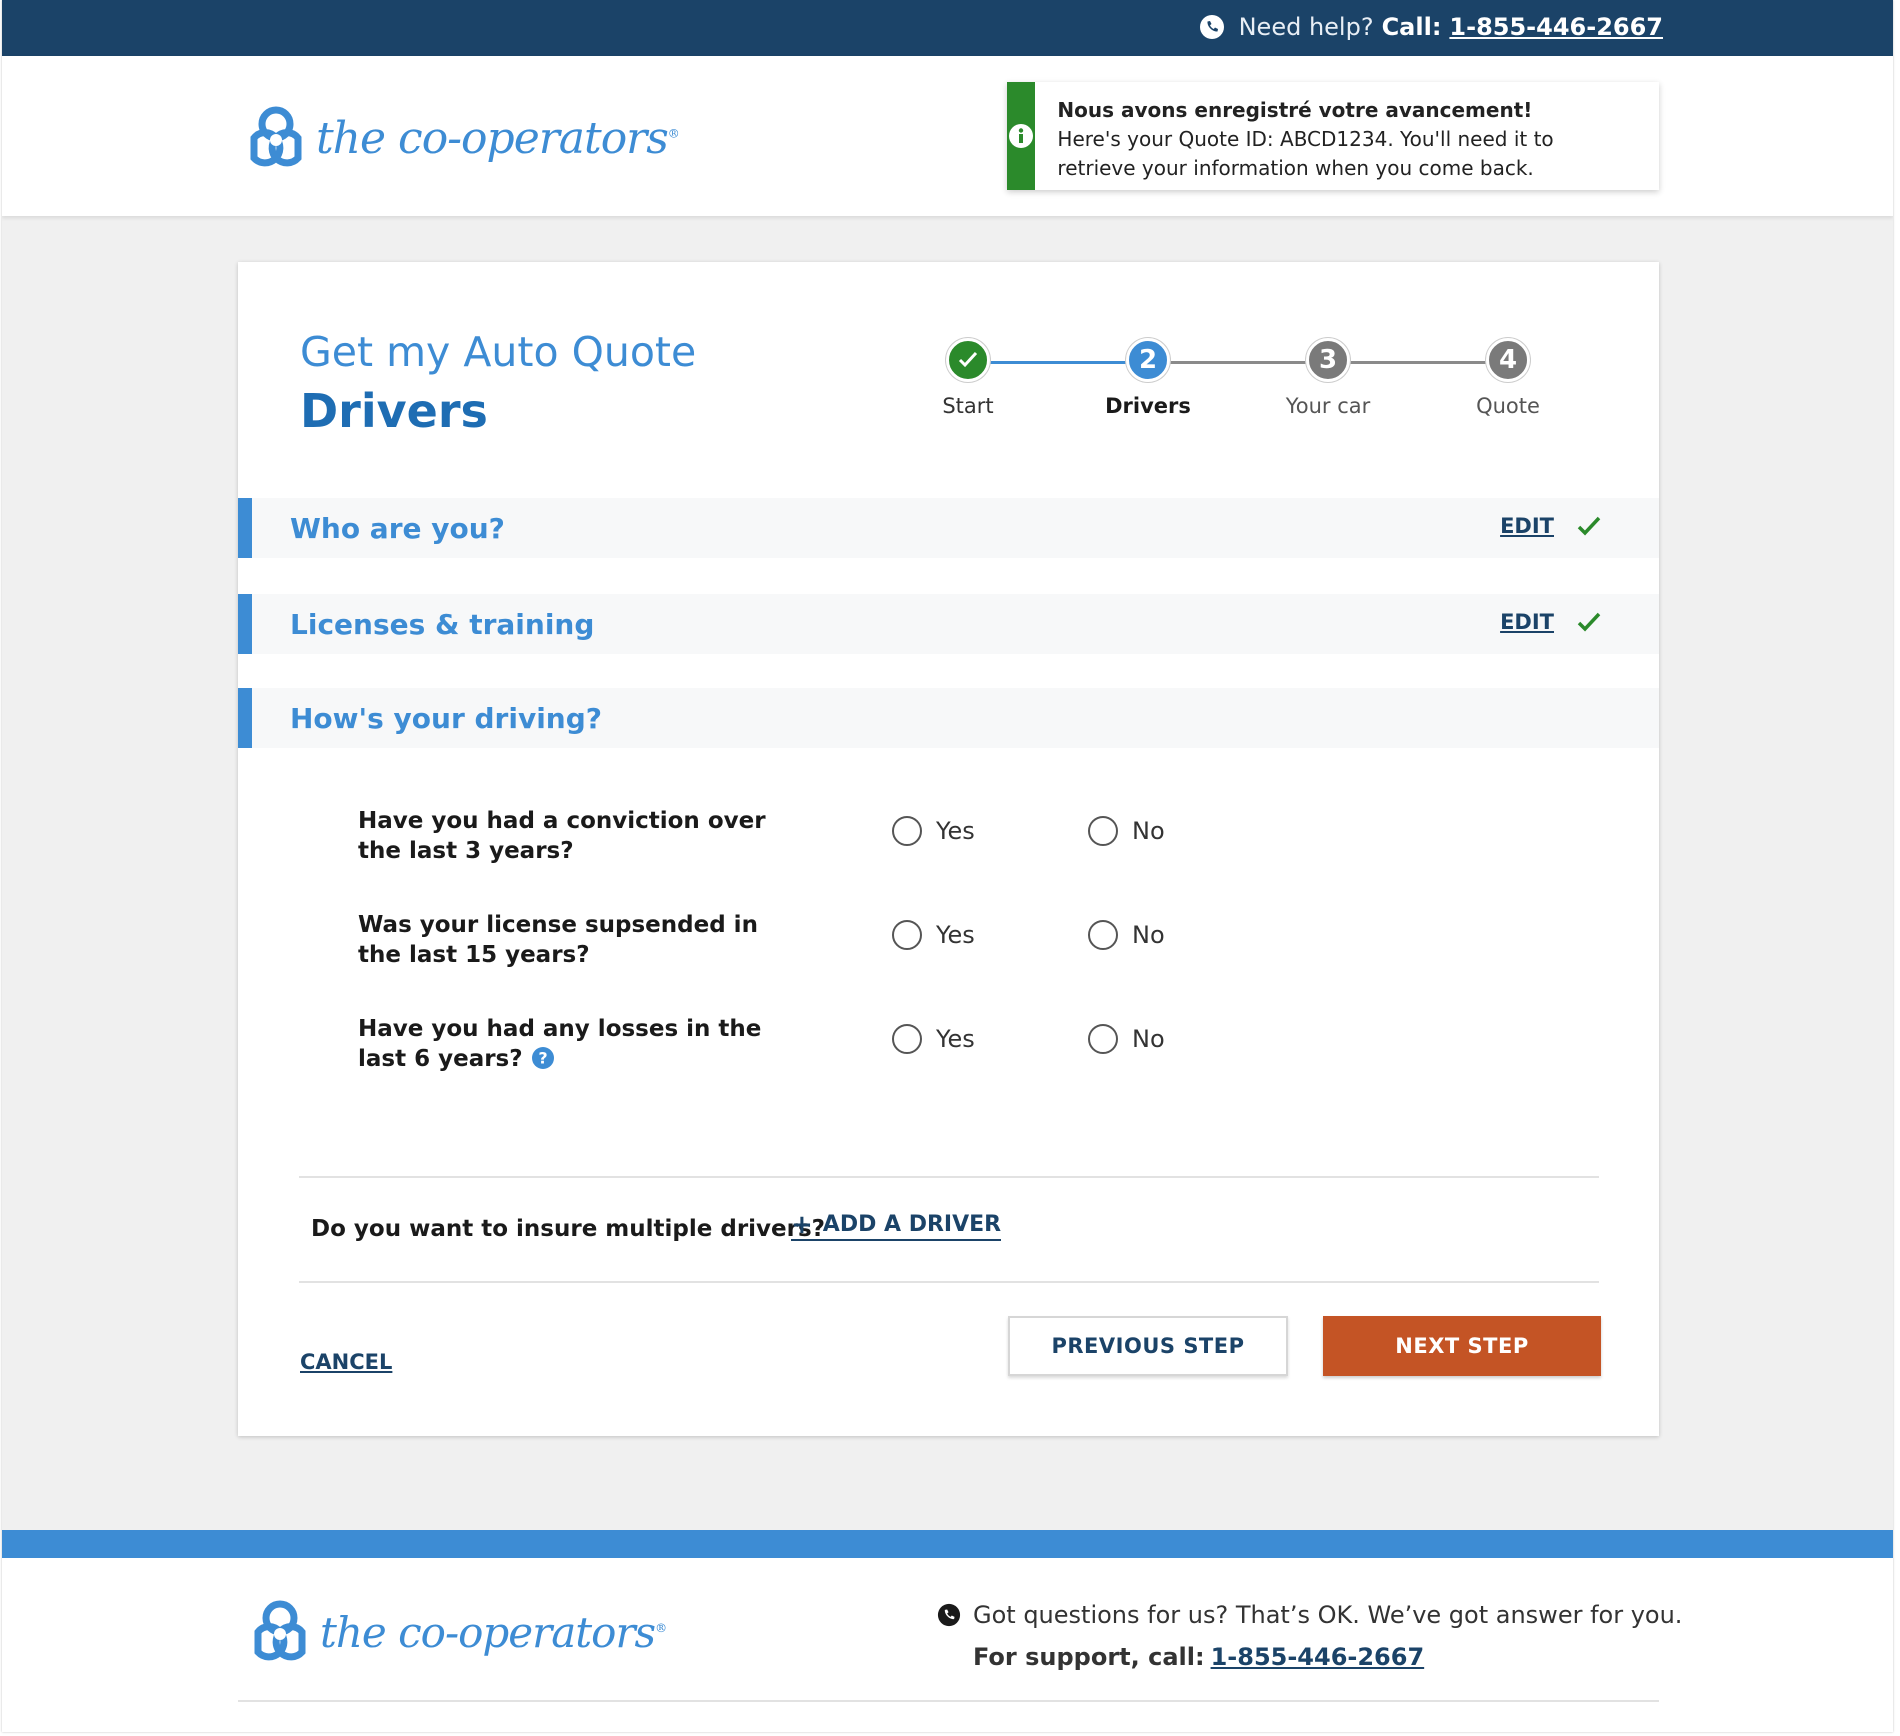 The image size is (1900, 1736). I want to click on notification-title: Nous avons enregistré votre avancement!, so click(1295, 110).